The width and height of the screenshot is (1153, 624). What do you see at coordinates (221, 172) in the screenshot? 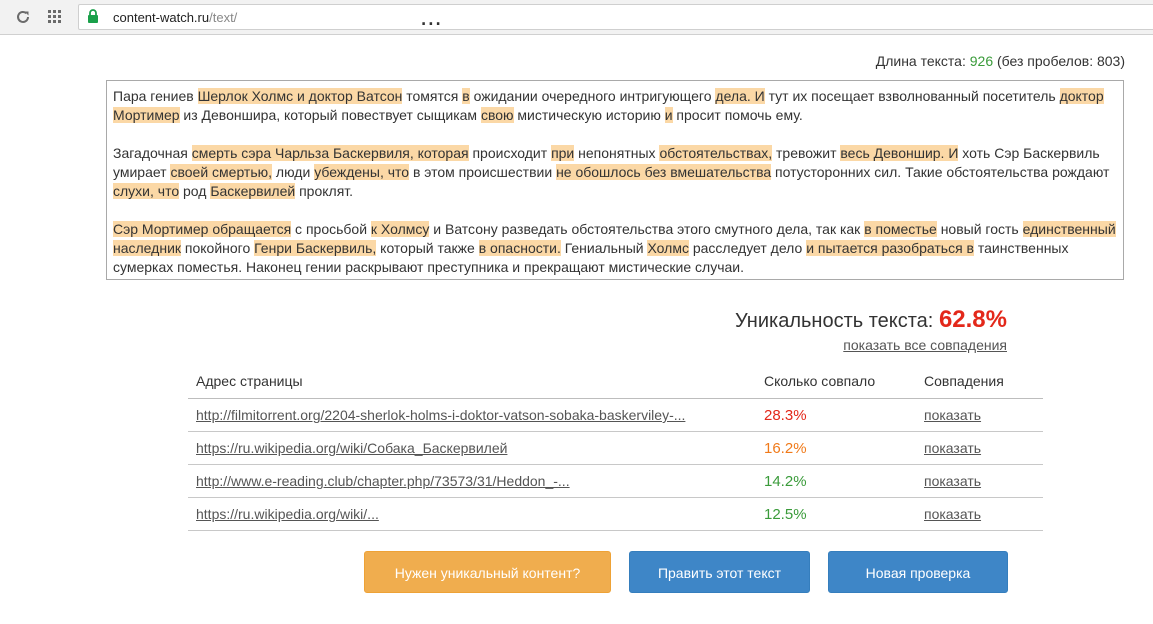
I see `matched-fragment: своей смертью,` at bounding box center [221, 172].